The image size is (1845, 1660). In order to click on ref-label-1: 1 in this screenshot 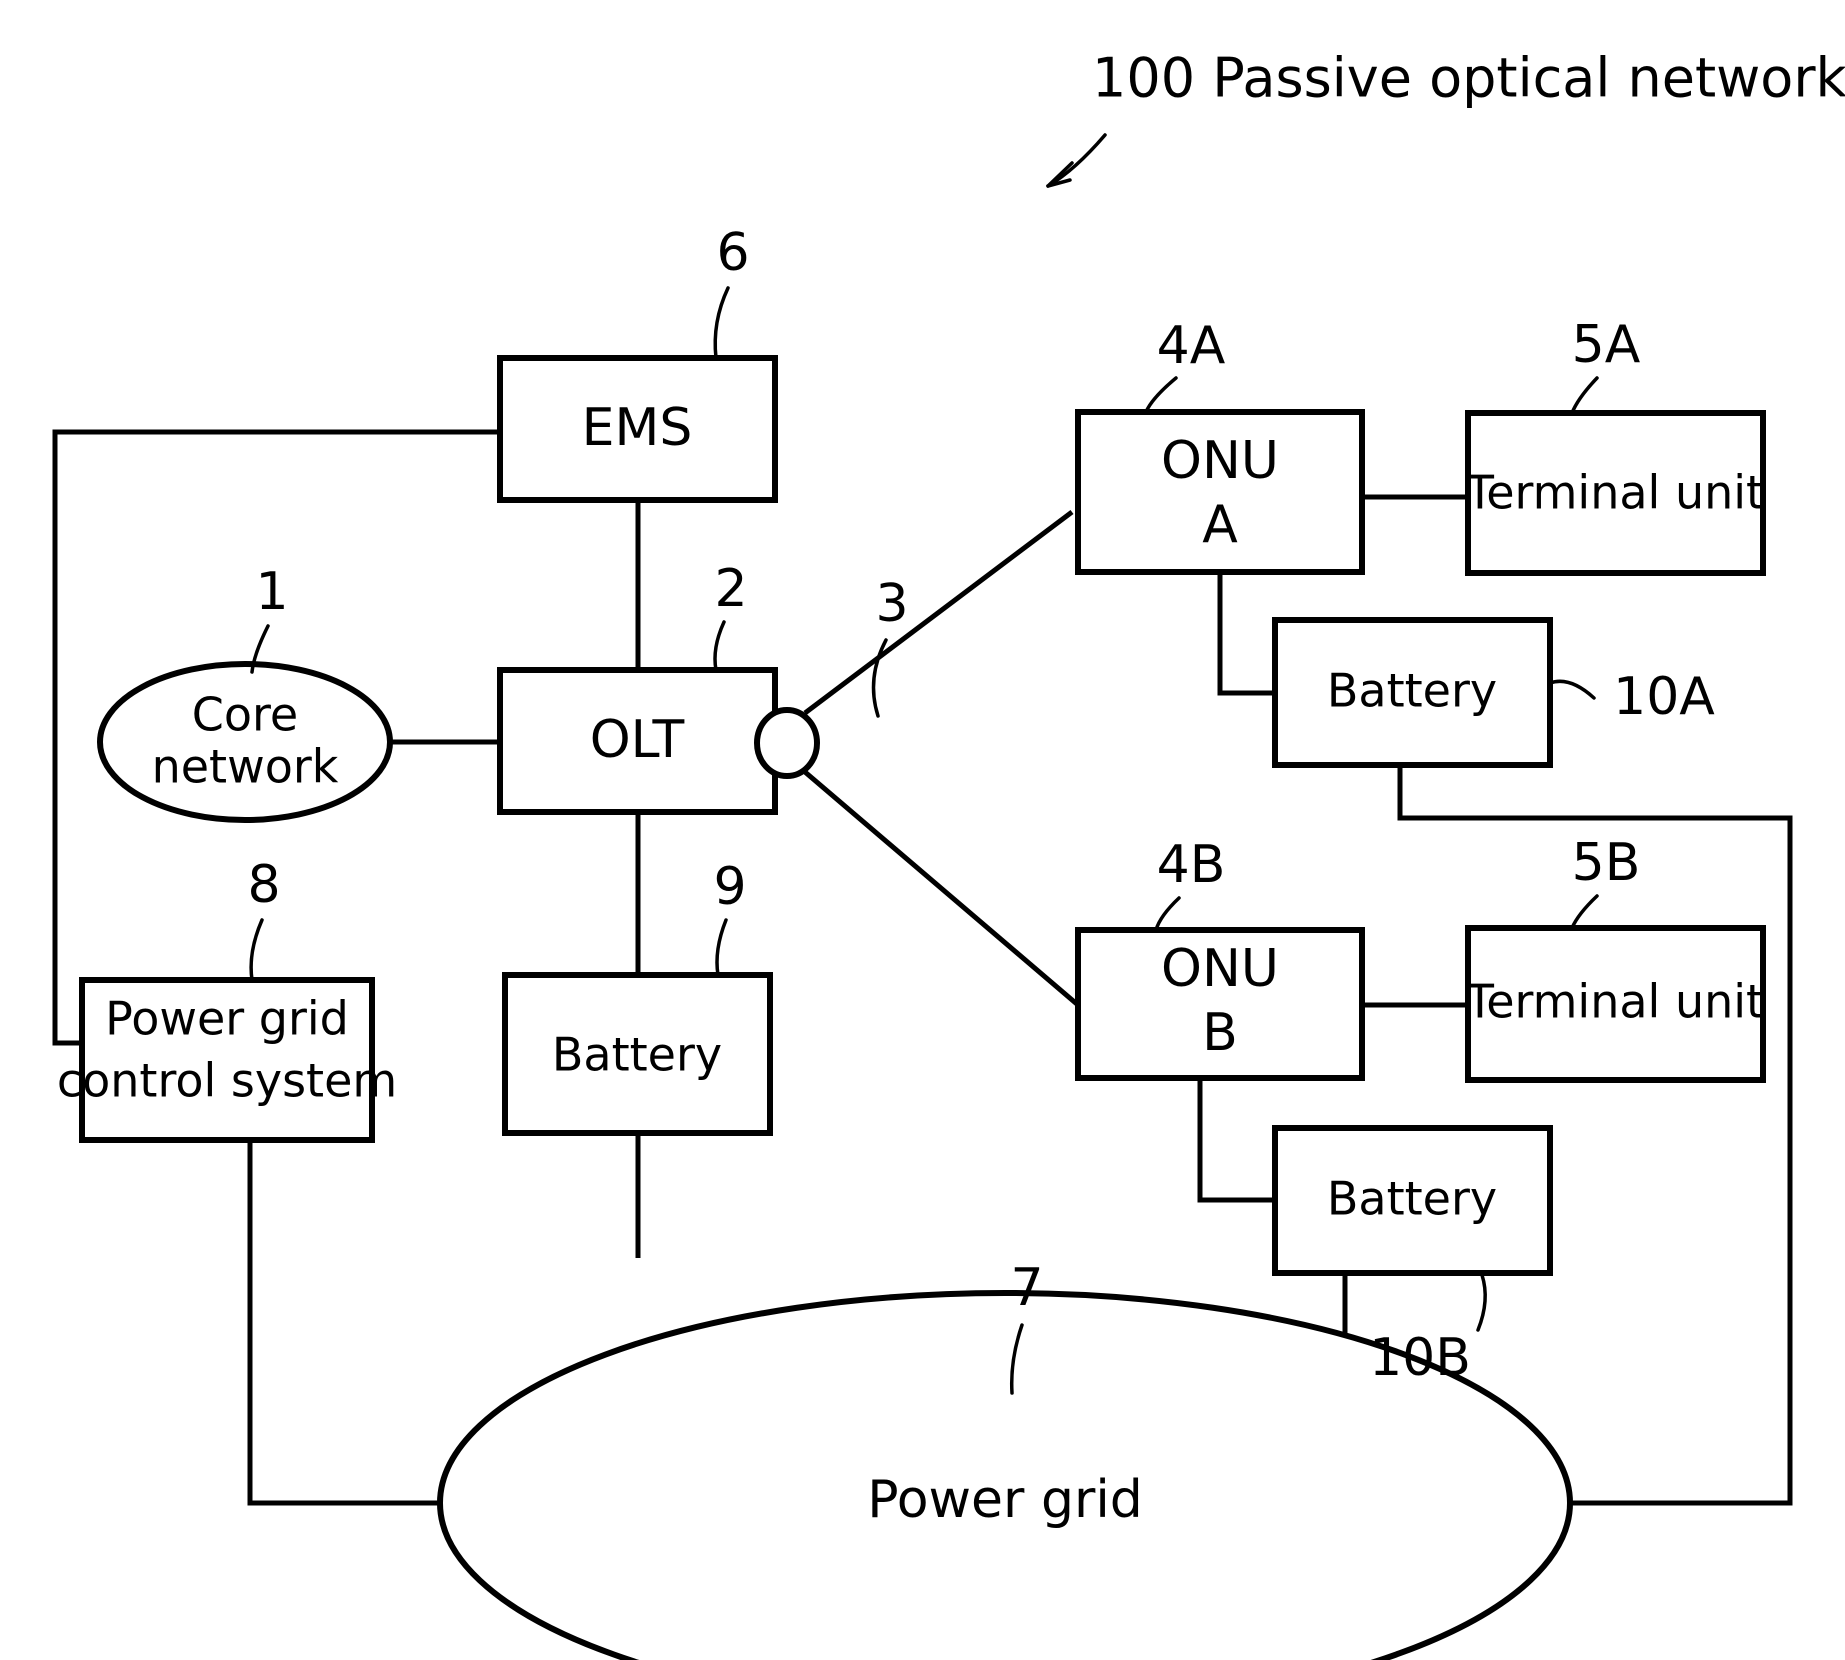, I will do `click(271, 592)`.